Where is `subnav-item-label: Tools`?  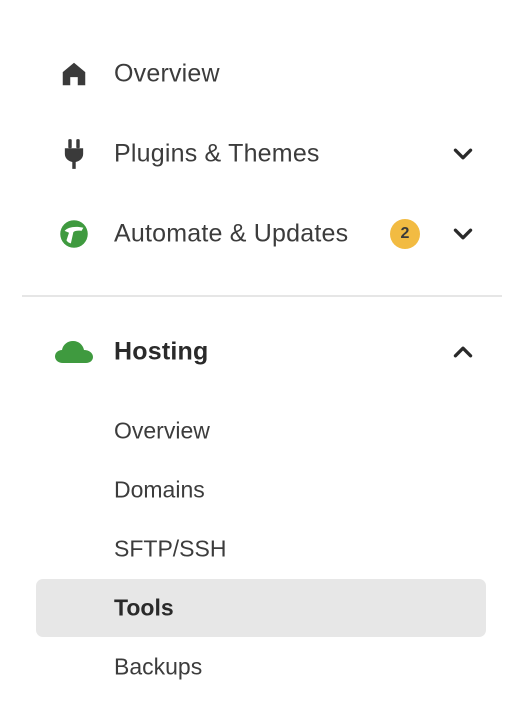
subnav-item-label: Tools is located at coordinates (144, 607).